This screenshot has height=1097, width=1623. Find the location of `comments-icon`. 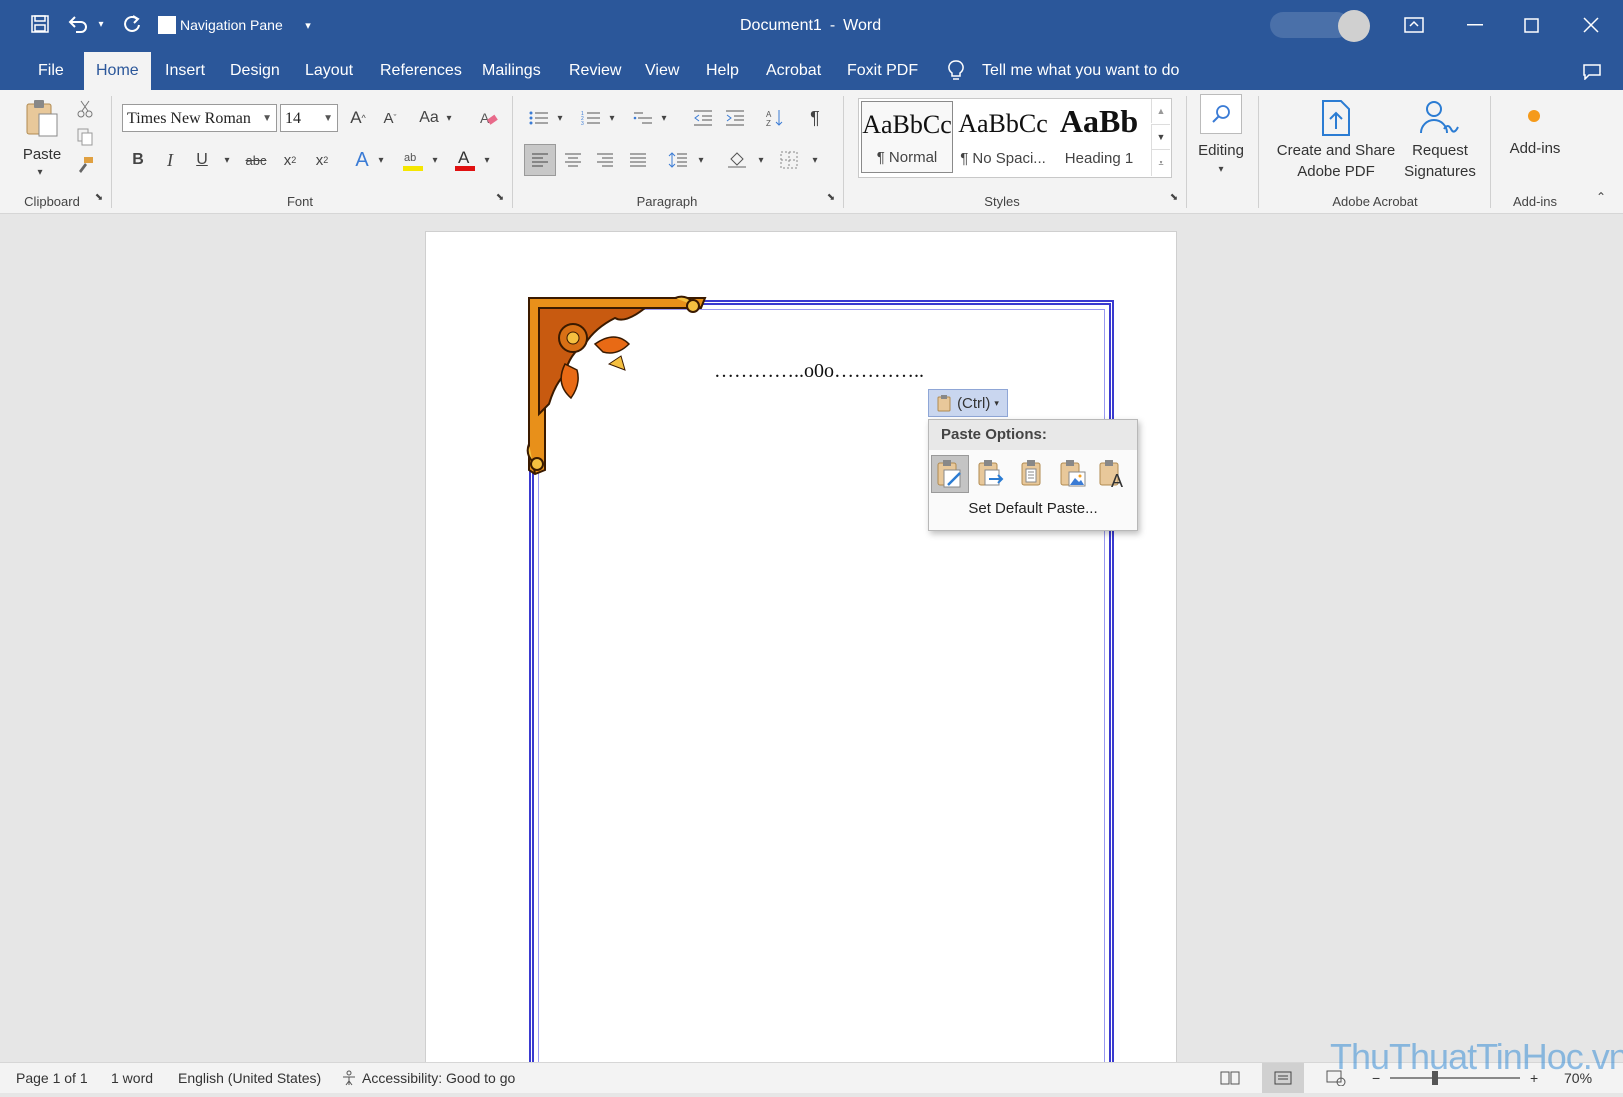

comments-icon is located at coordinates (1592, 72).